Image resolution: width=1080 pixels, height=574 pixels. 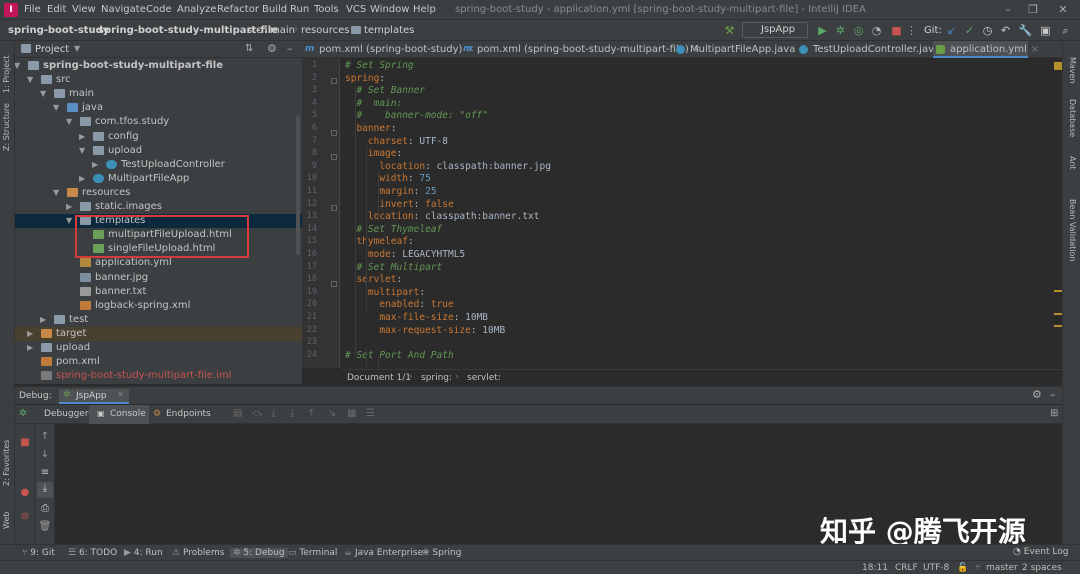 What do you see at coordinates (876, 30) in the screenshot?
I see `profile-icon: ◔` at bounding box center [876, 30].